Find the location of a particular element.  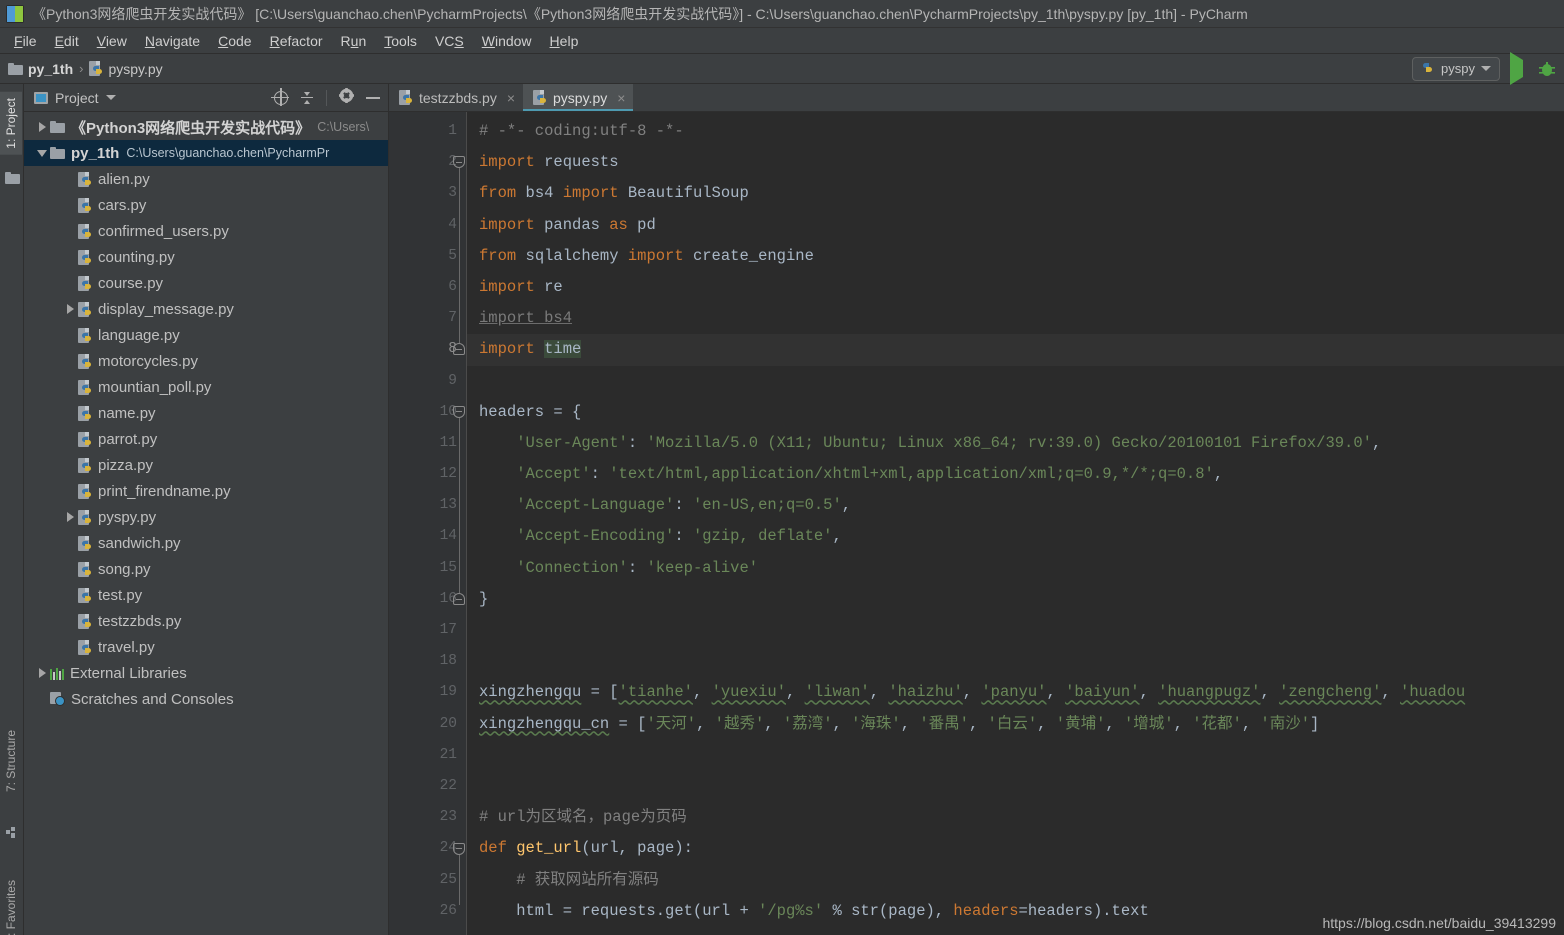

tree-row: language.py is located at coordinates (206, 335).